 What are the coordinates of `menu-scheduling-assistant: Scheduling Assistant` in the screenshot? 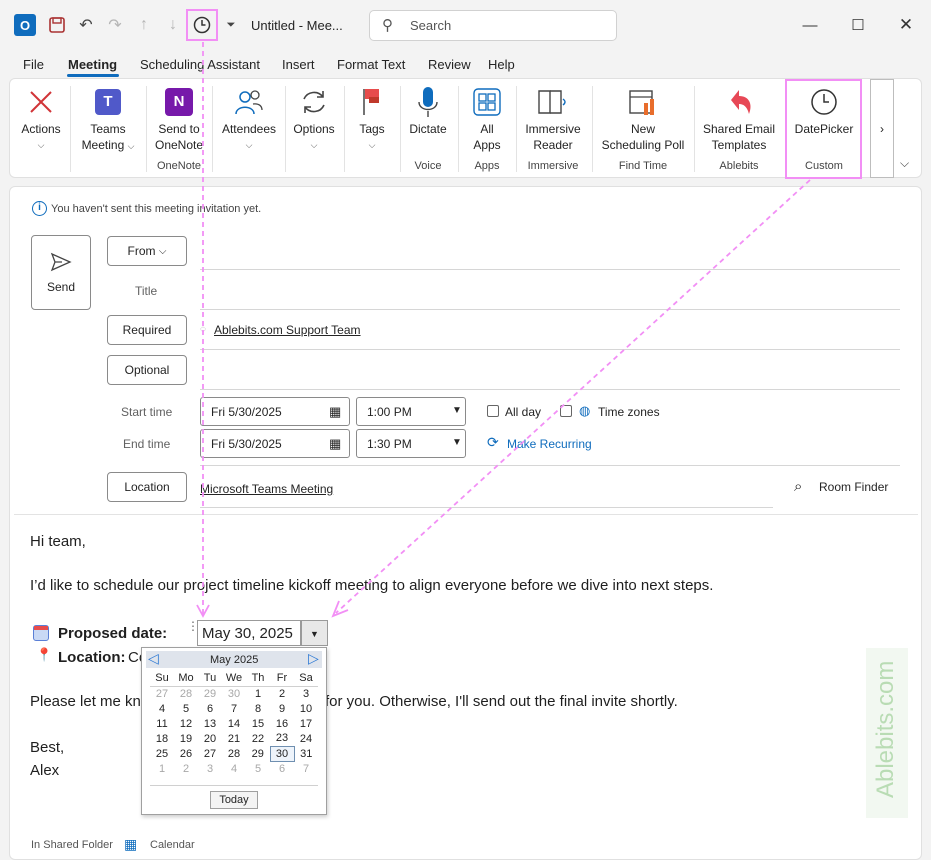 It's located at (200, 64).